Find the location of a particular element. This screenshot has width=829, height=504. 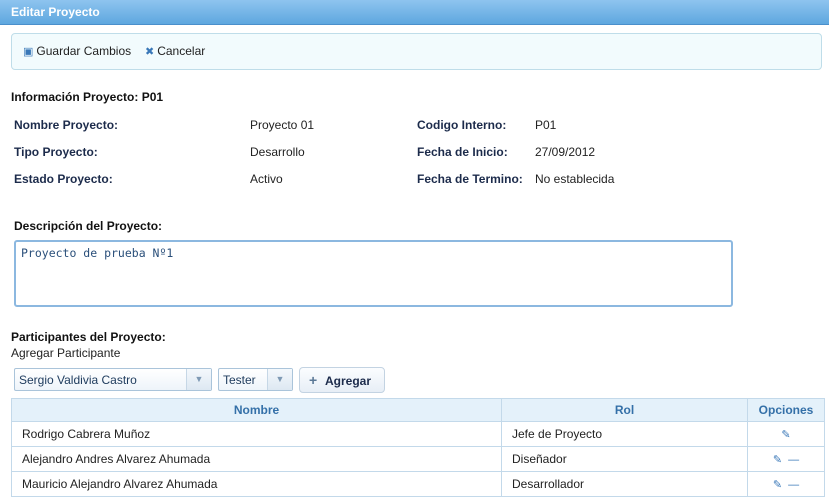

fecha-inicio-label: Fecha de Inicio: is located at coordinates (462, 152).